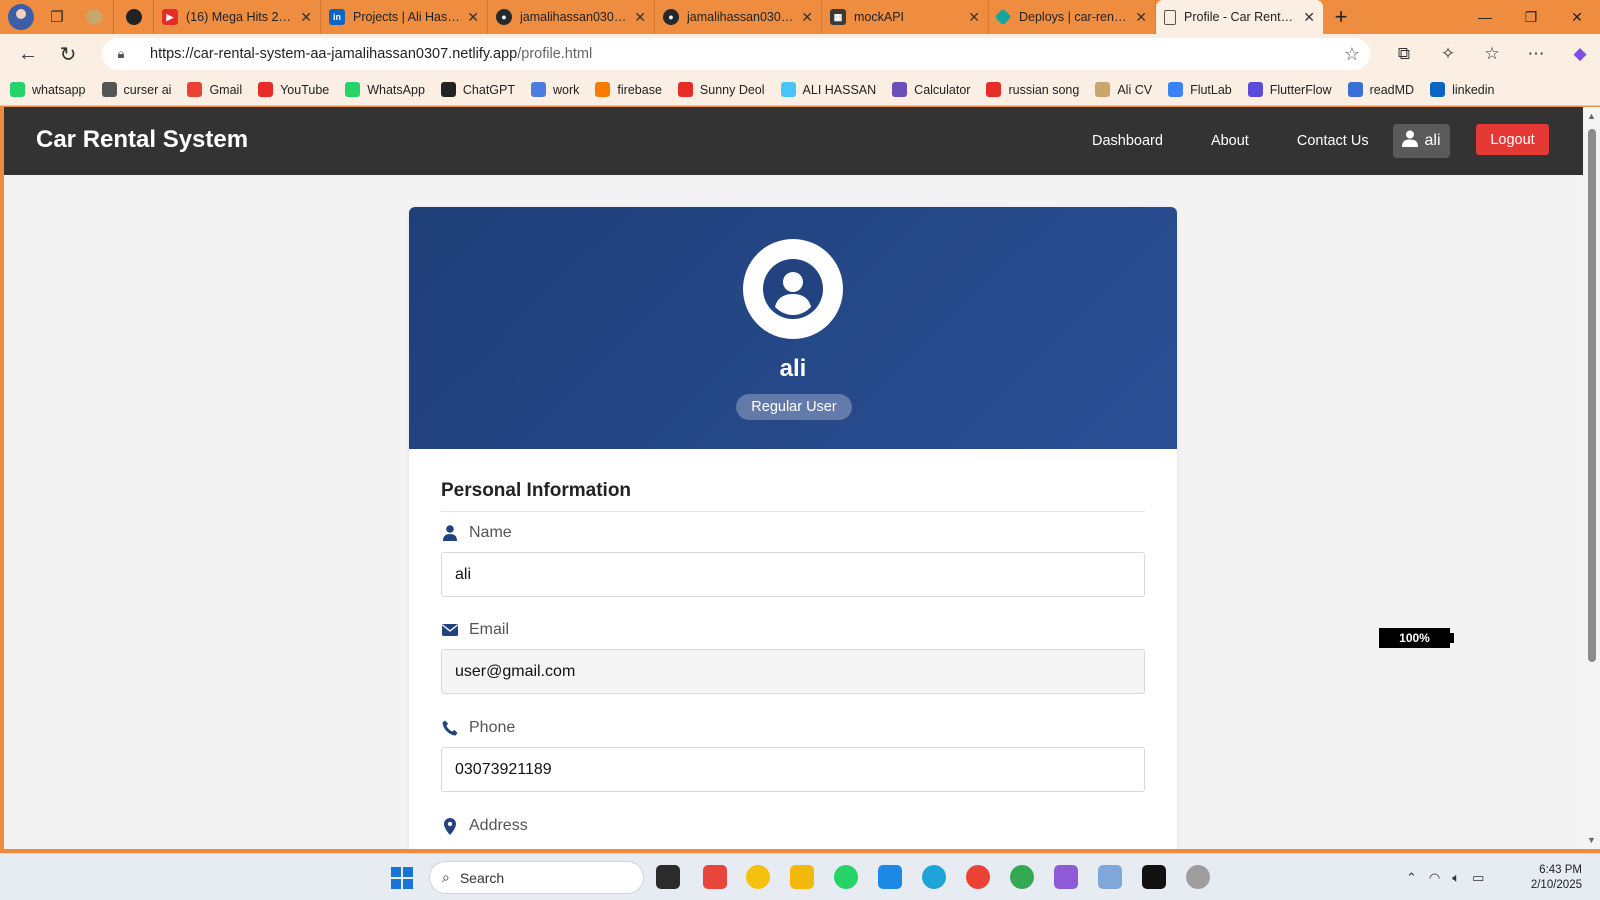  I want to click on bookmark-item: Sunny Deol, so click(721, 89).